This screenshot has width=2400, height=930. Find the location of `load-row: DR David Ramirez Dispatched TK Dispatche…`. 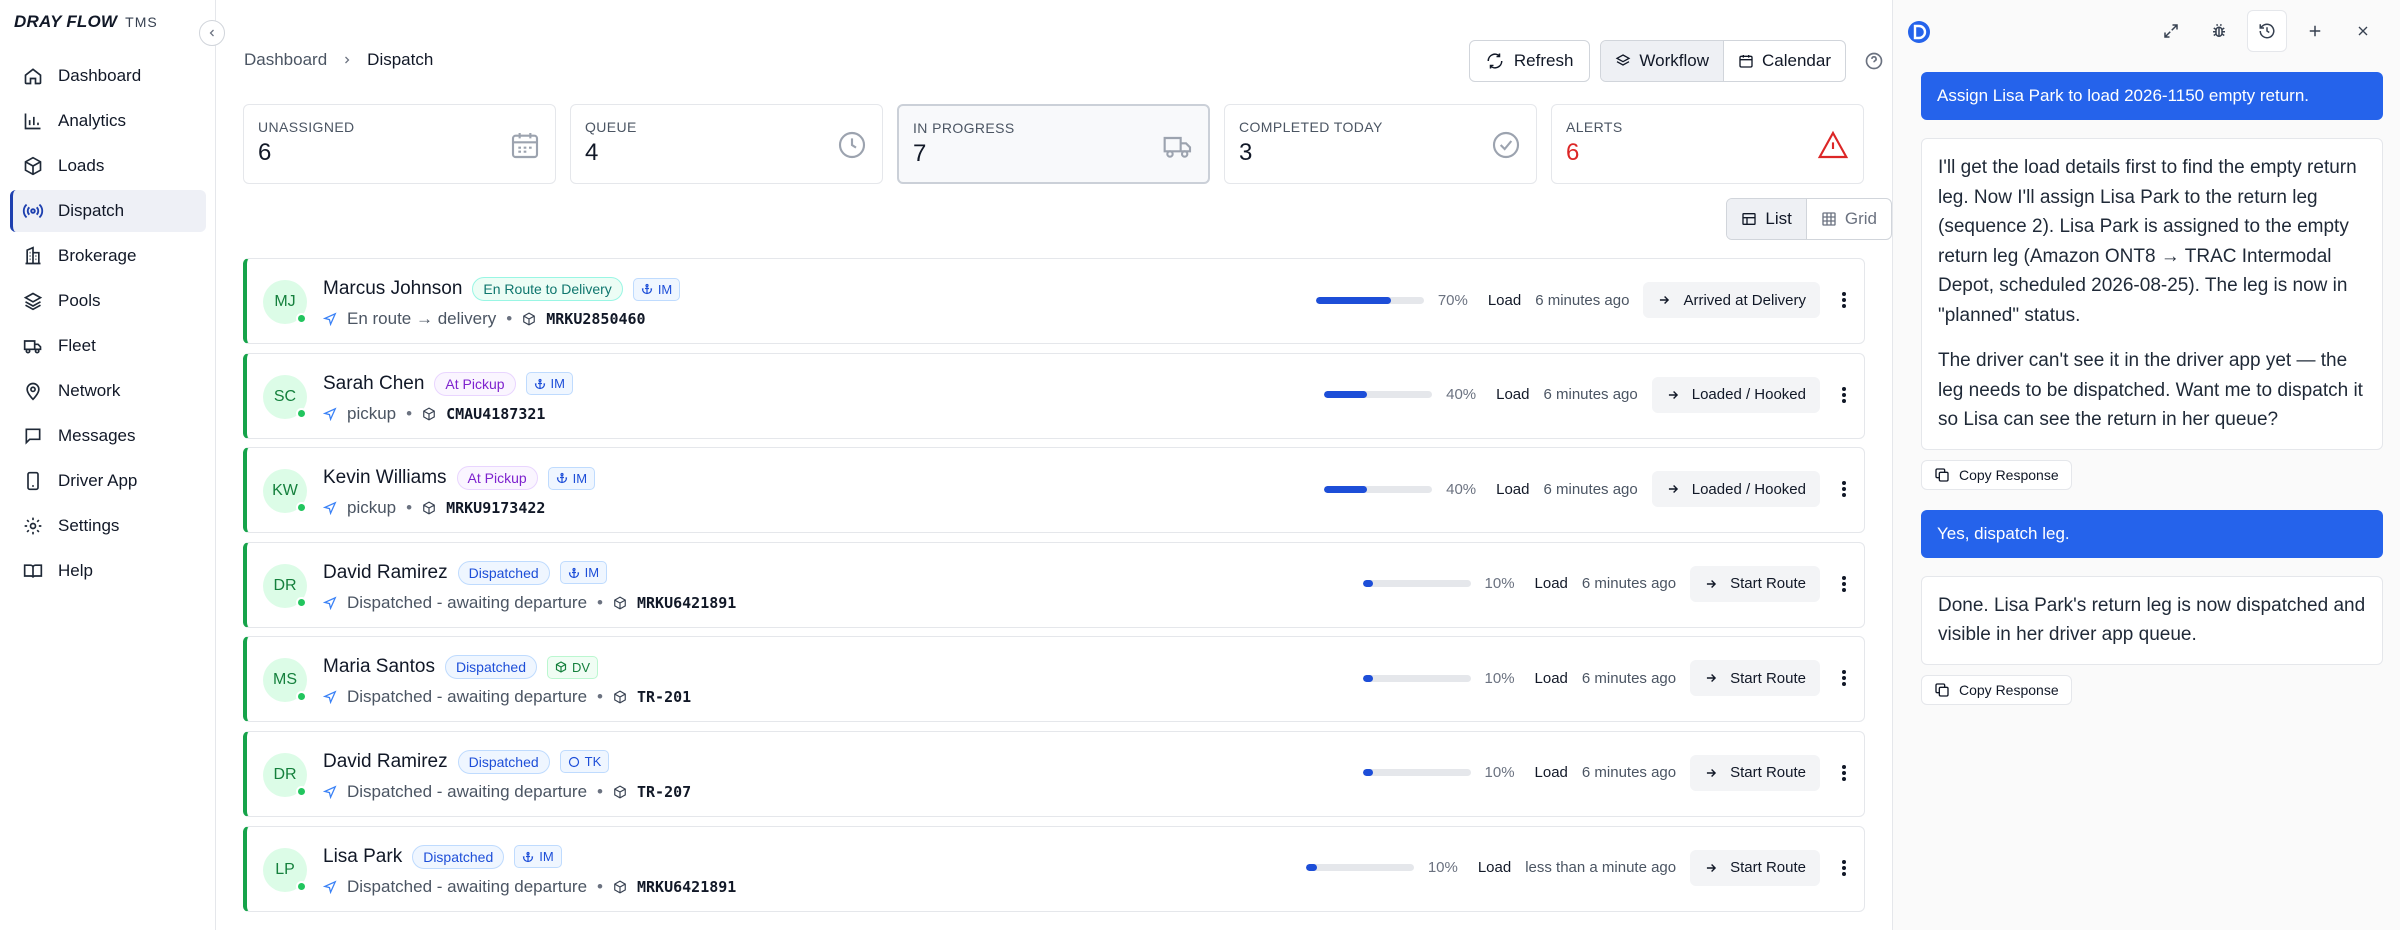

load-row: DR David Ramirez Dispatched TK Dispatche… is located at coordinates (1054, 773).